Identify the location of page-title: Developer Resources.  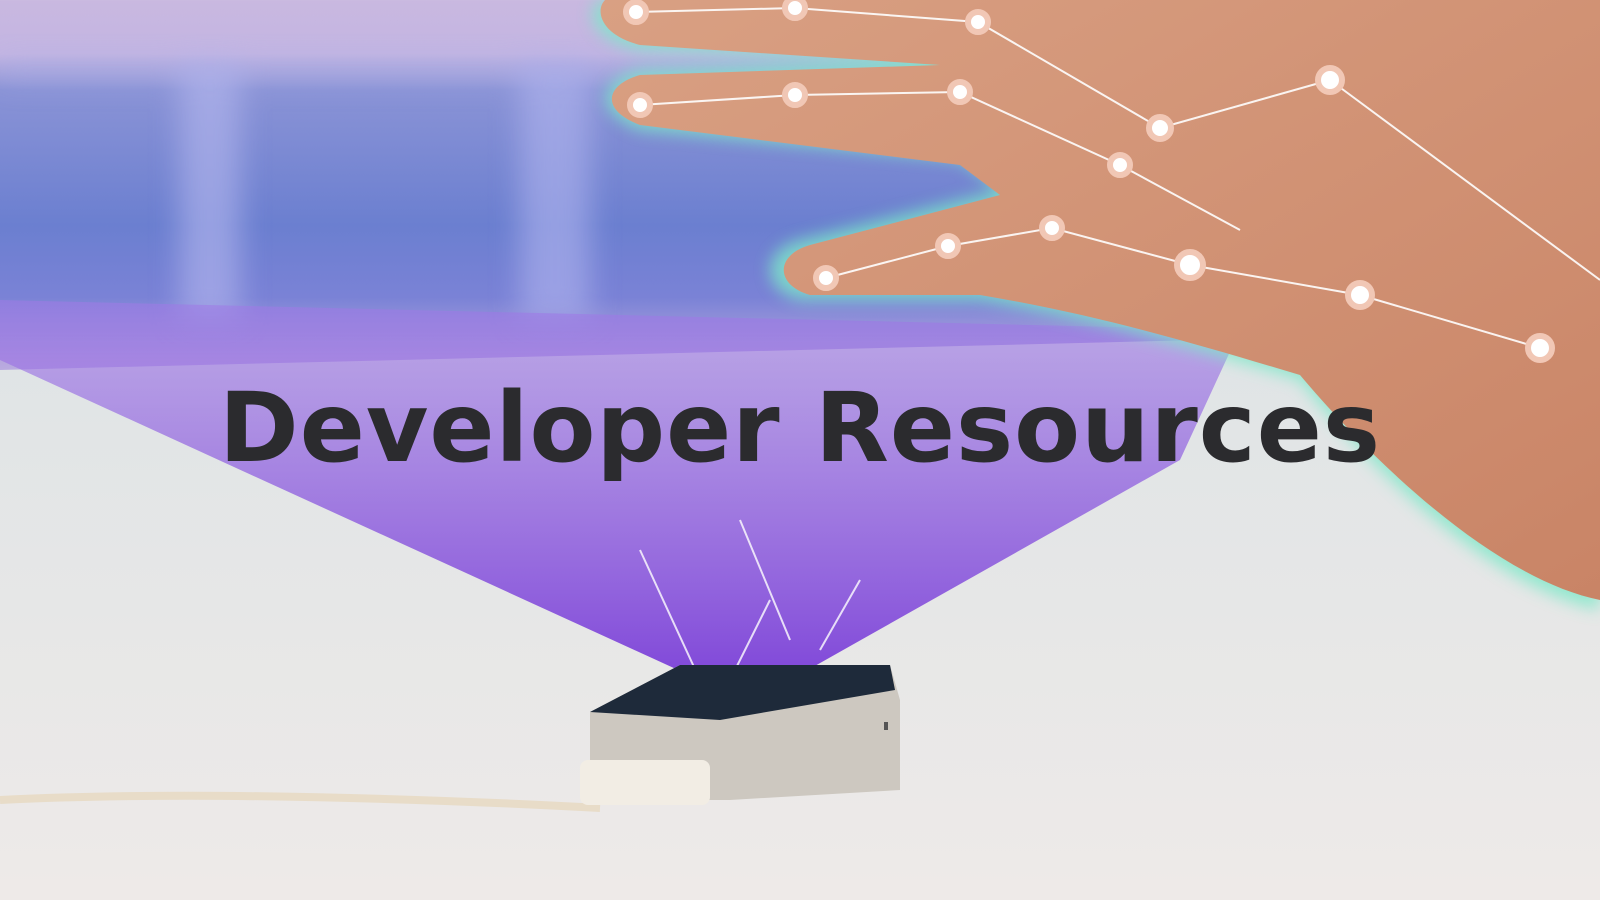
(800, 428).